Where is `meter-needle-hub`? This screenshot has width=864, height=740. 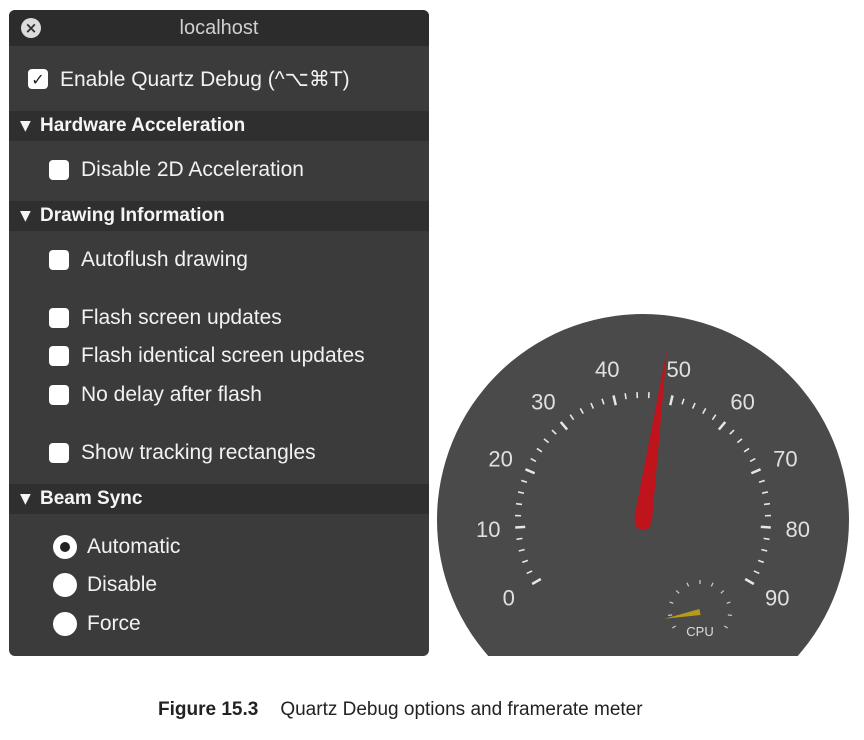
meter-needle-hub is located at coordinates (643, 522).